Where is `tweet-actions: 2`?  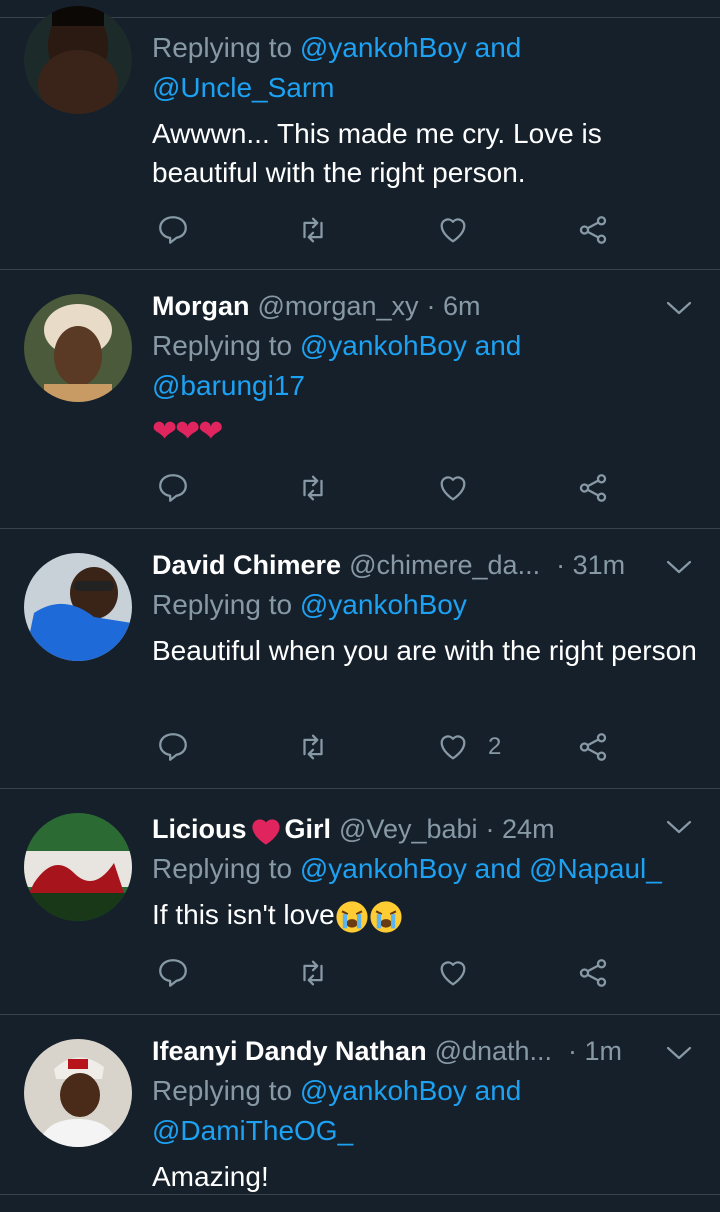 tweet-actions: 2 is located at coordinates (387, 747).